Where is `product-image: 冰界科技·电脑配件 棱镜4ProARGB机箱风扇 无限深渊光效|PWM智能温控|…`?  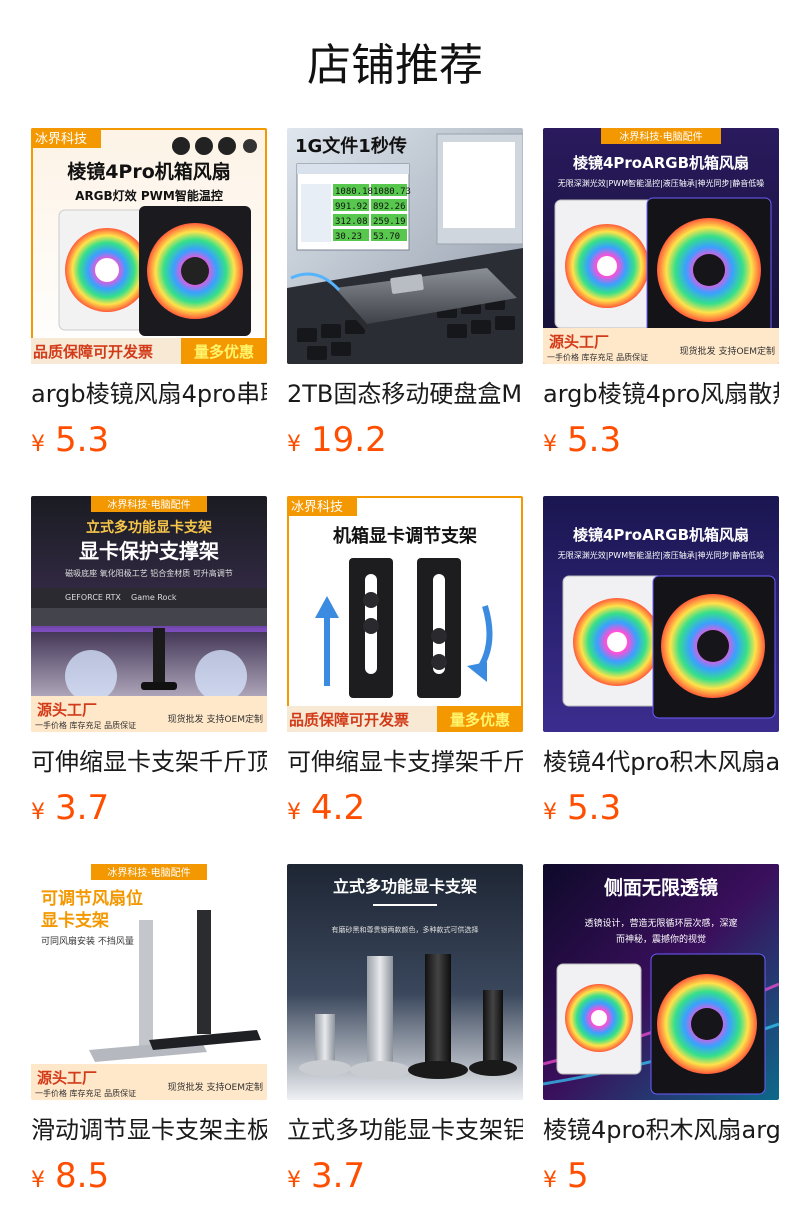
product-image: 冰界科技·电脑配件 棱镜4ProARGB机箱风扇 无限深渊光效|PWM智能温控|… is located at coordinates (661, 246).